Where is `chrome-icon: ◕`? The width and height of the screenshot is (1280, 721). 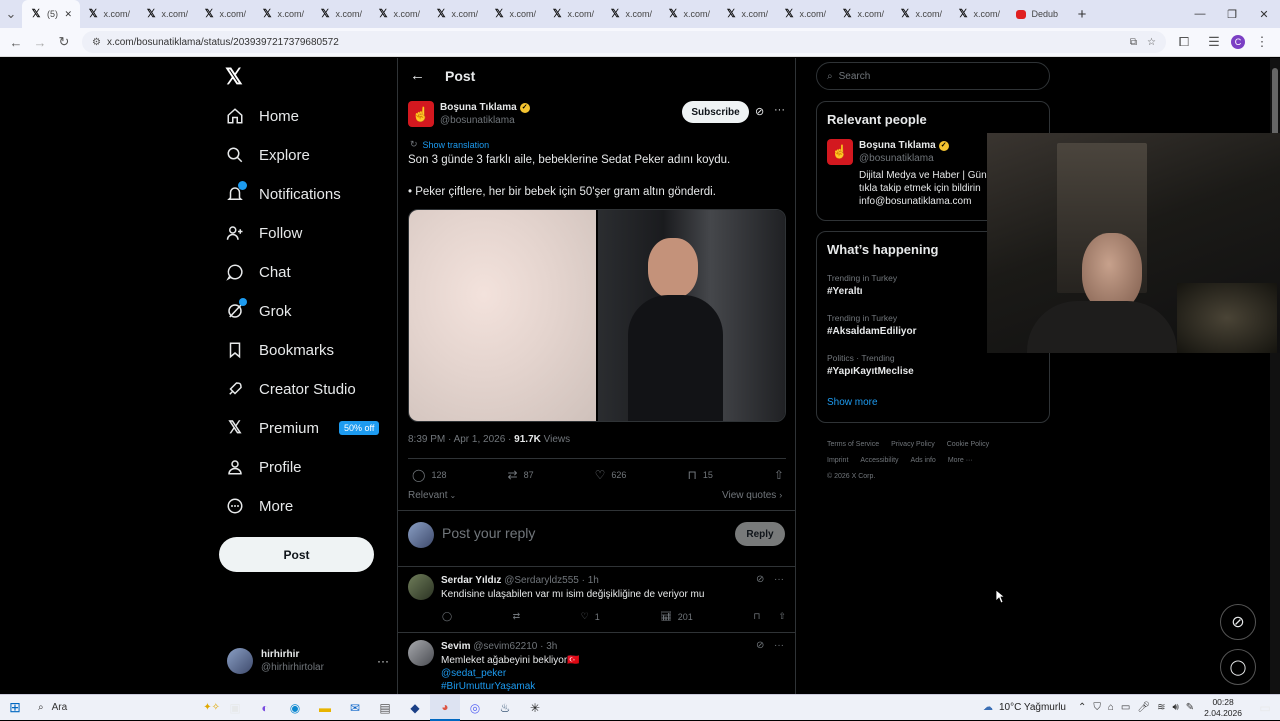
chrome-icon: ◕ is located at coordinates (445, 707).